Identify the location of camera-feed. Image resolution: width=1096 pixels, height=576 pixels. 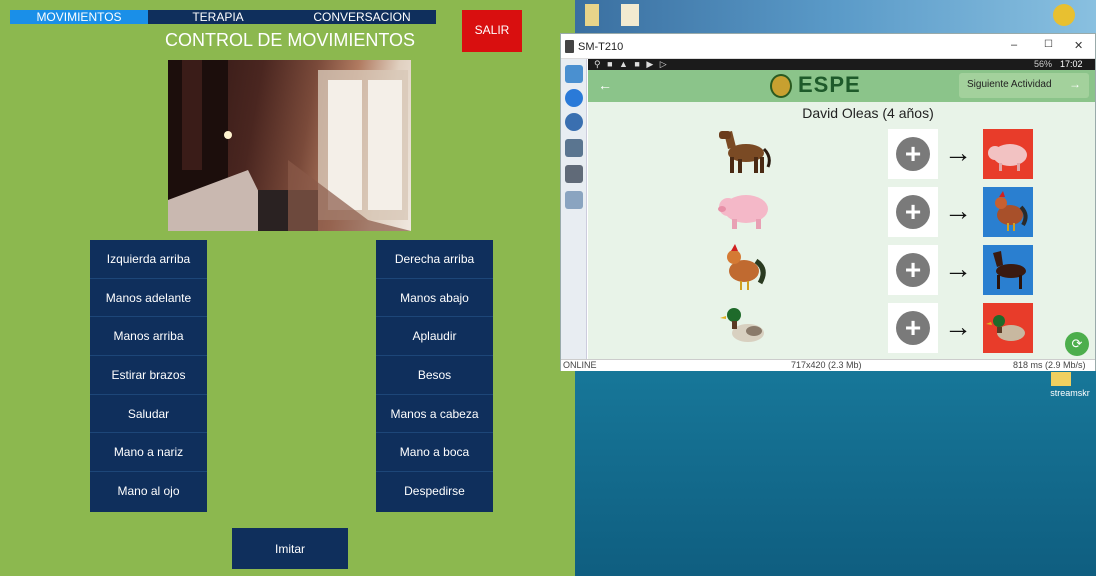
(289, 145).